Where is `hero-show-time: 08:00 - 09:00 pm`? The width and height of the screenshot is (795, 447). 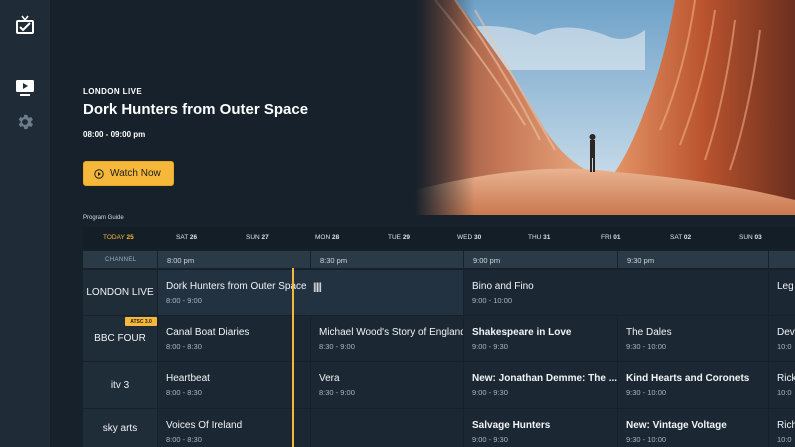 hero-show-time: 08:00 - 09:00 pm is located at coordinates (114, 134).